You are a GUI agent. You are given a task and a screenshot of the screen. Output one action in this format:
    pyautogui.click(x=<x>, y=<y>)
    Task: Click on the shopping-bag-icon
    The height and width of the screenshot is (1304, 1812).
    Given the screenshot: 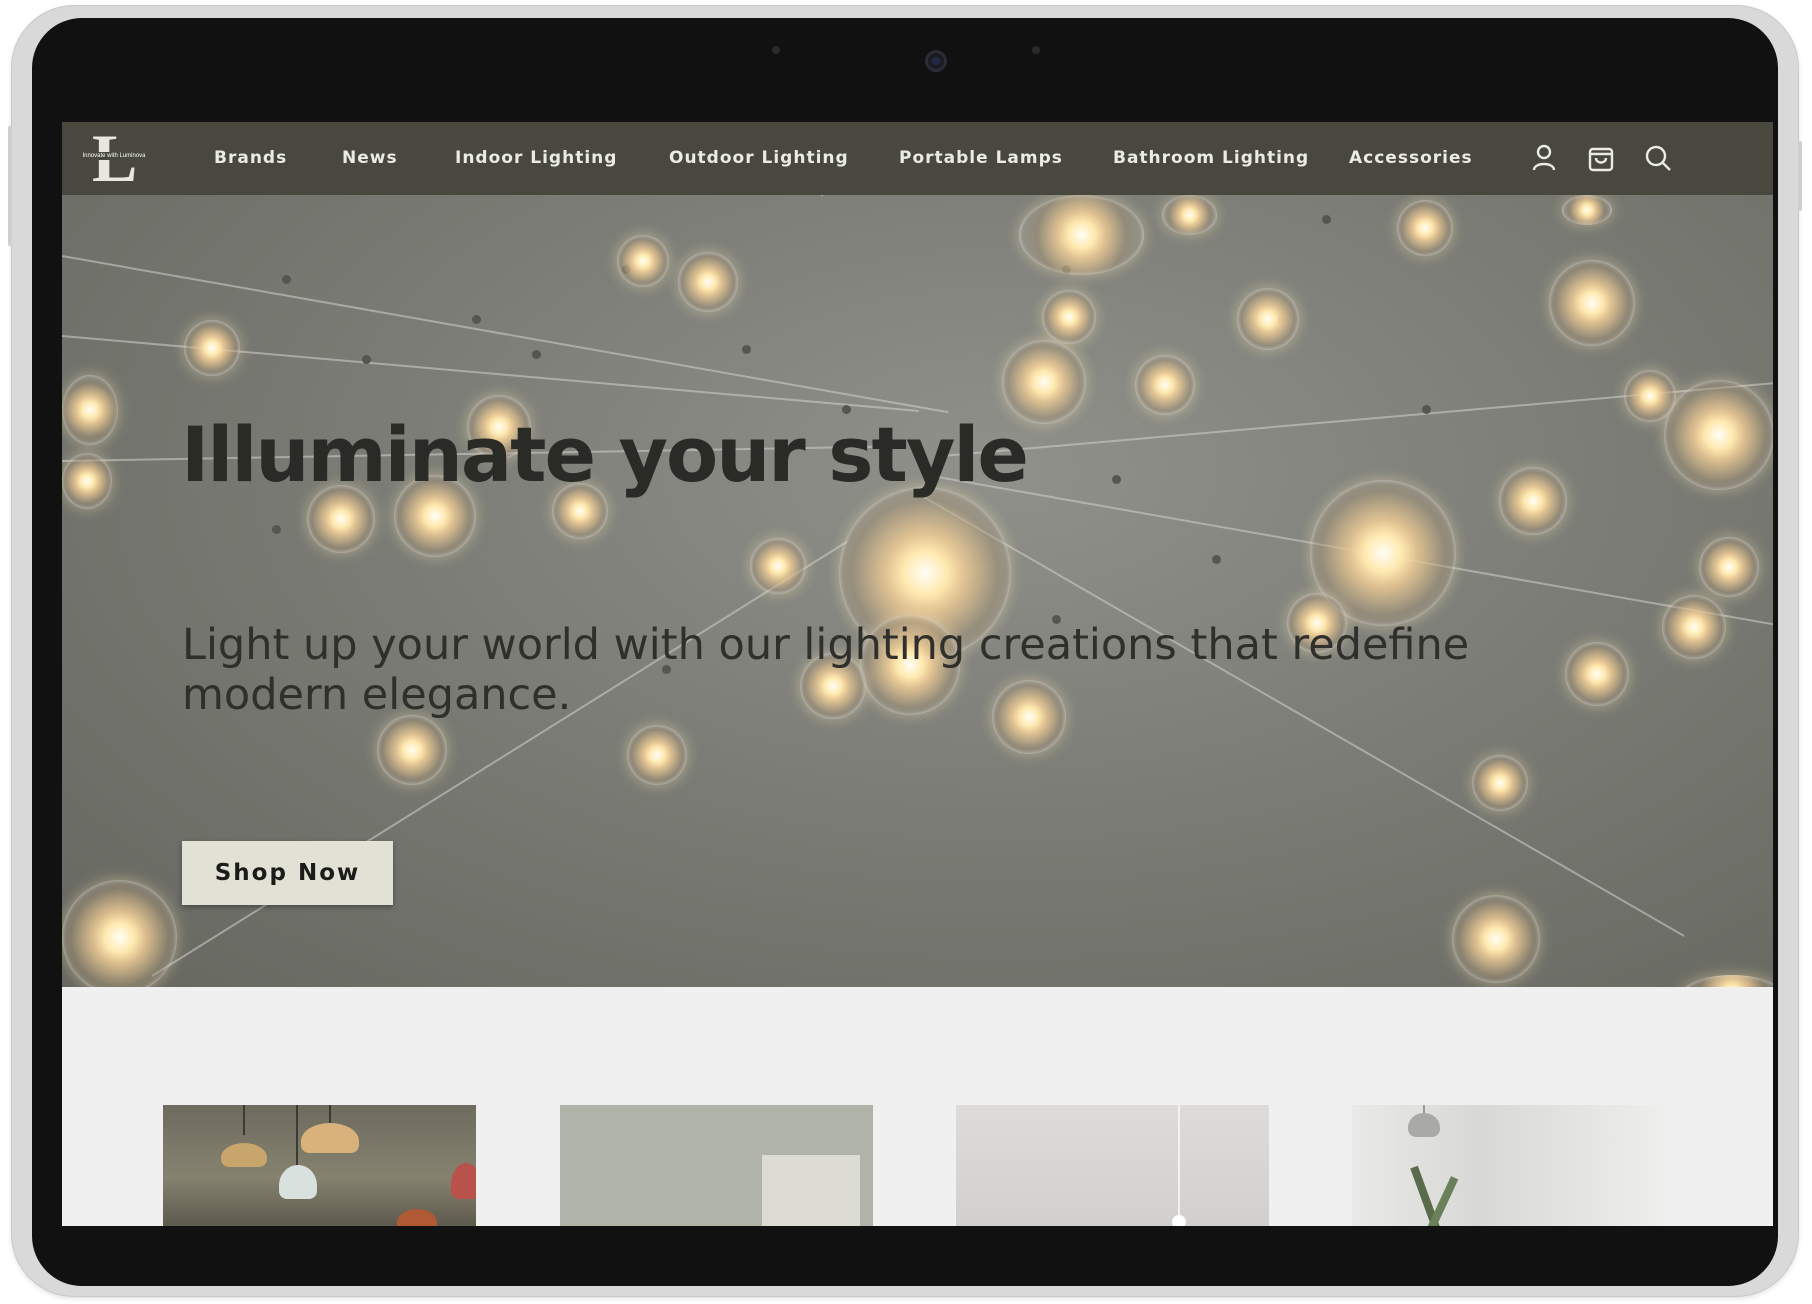 What is the action you would take?
    pyautogui.click(x=1601, y=158)
    